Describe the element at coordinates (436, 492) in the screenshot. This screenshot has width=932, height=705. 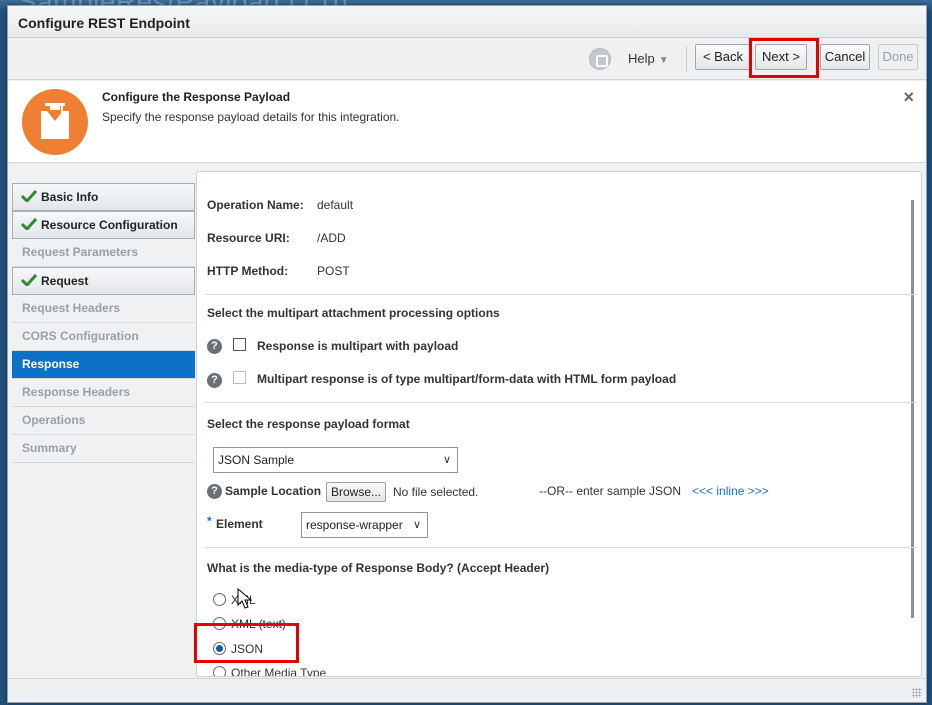
I see `no-file-text: No file selected.` at that location.